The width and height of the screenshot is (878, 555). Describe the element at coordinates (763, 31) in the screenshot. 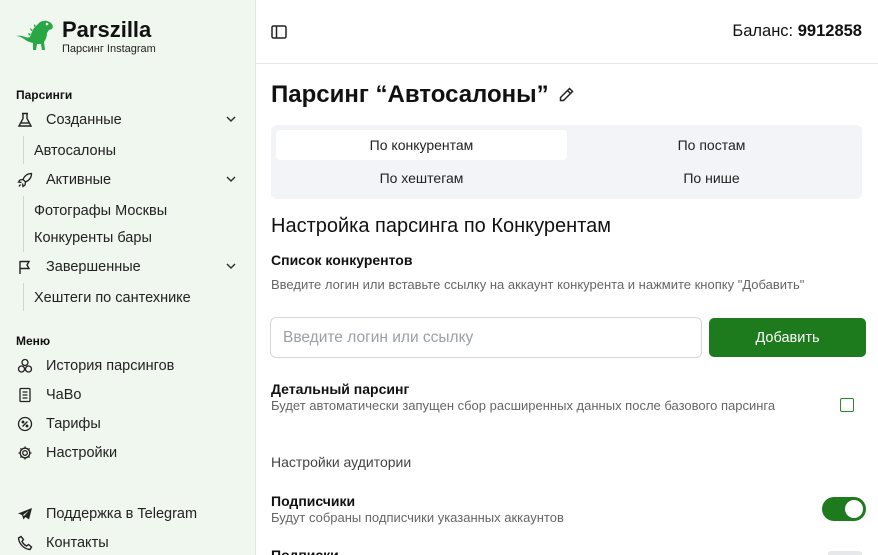

I see `balance-label: Баланс:` at that location.